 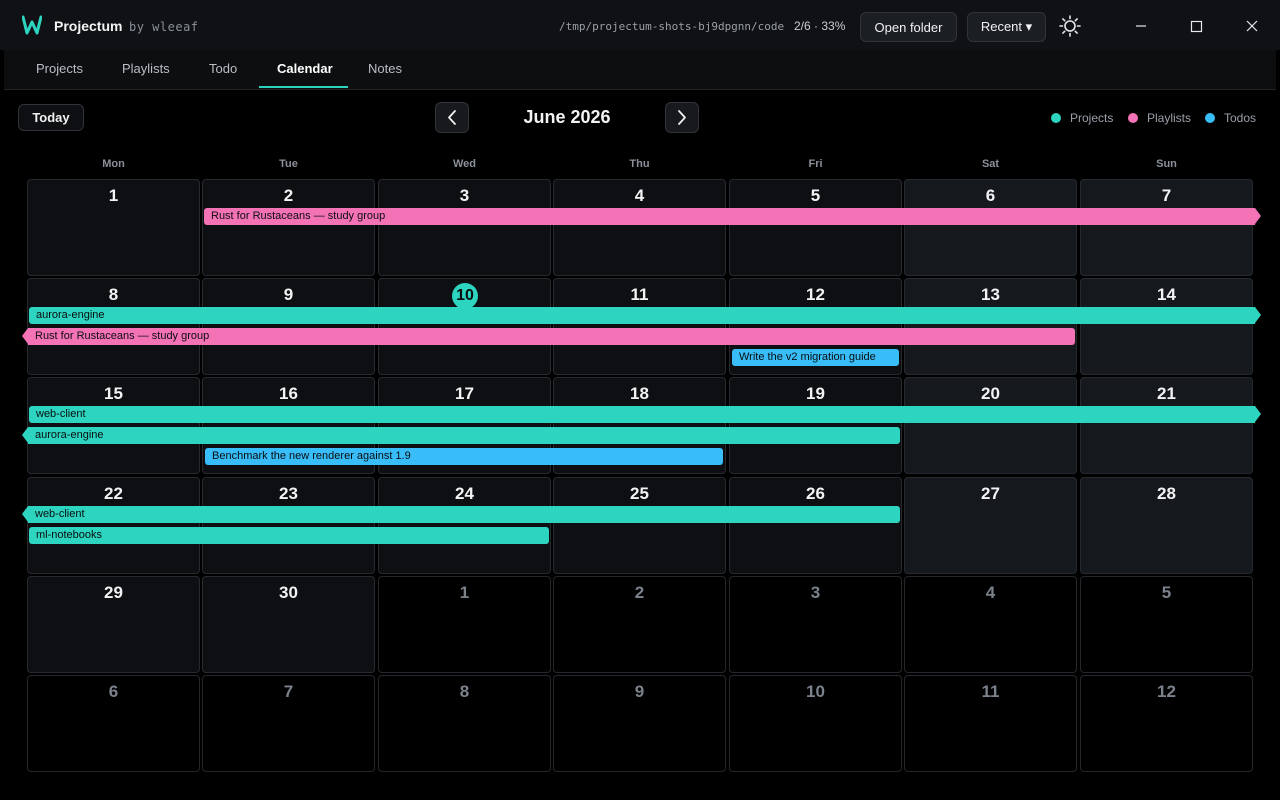 What do you see at coordinates (815, 294) in the screenshot?
I see `day-number: 12` at bounding box center [815, 294].